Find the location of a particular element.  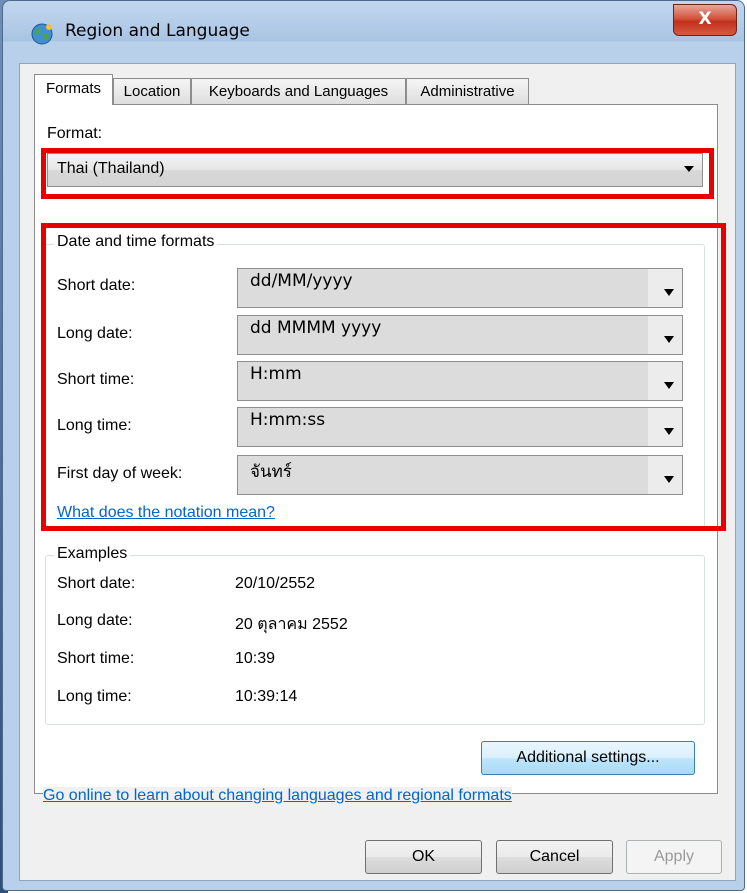

example-short-time-label: Short time: is located at coordinates (96, 658).